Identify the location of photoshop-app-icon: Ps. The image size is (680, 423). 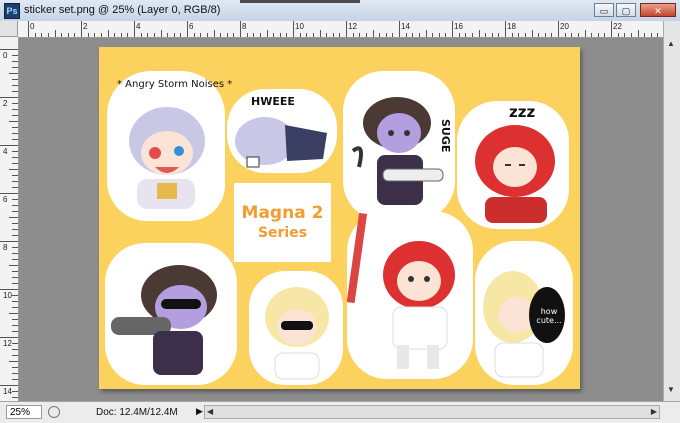
(12, 11).